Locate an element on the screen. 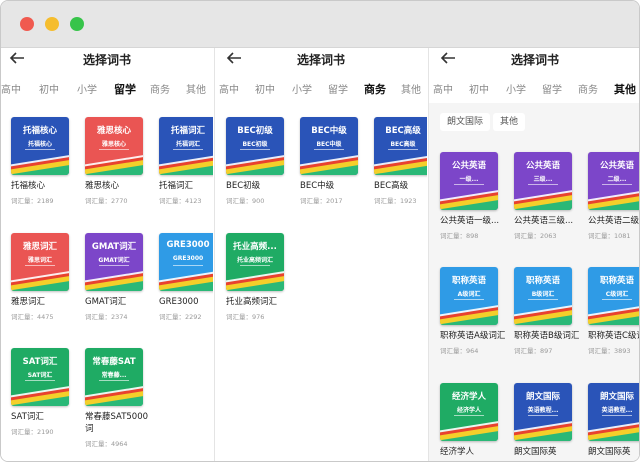 This screenshot has height=462, width=640. book-name: 朗文国际英 is located at coordinates (535, 452).